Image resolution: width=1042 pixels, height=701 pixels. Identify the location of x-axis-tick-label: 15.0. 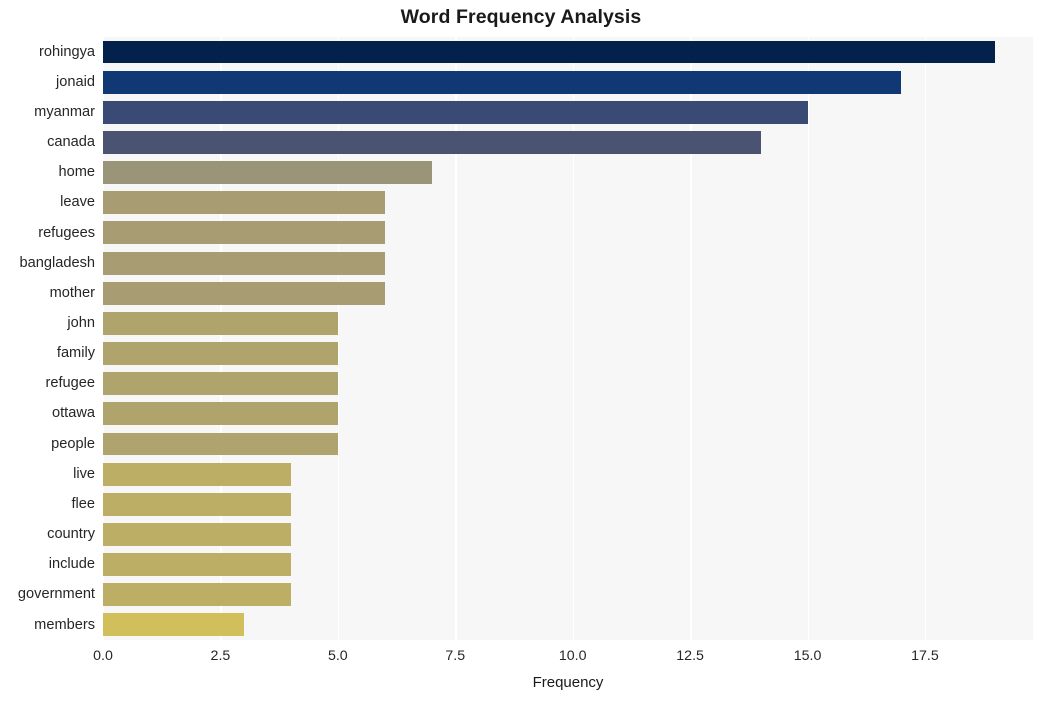
(807, 656).